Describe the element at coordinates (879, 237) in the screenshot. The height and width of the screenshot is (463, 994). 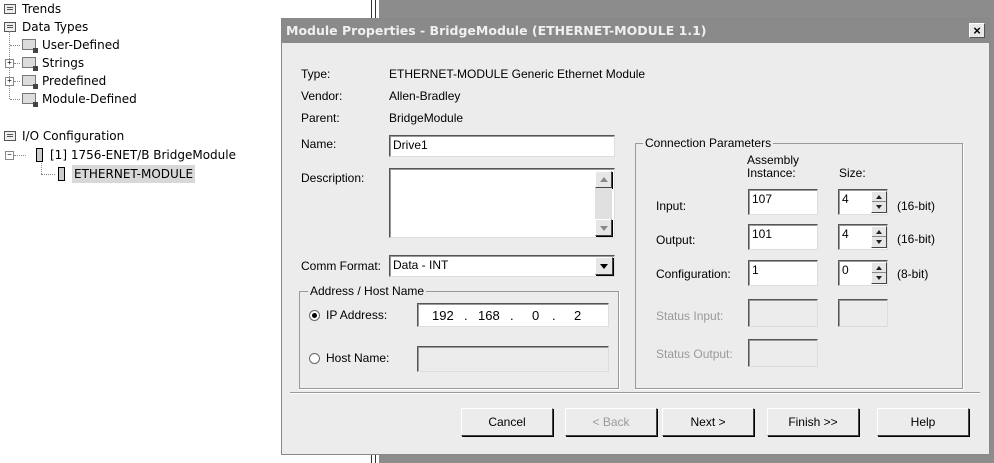
I see `output-size-spinner` at that location.